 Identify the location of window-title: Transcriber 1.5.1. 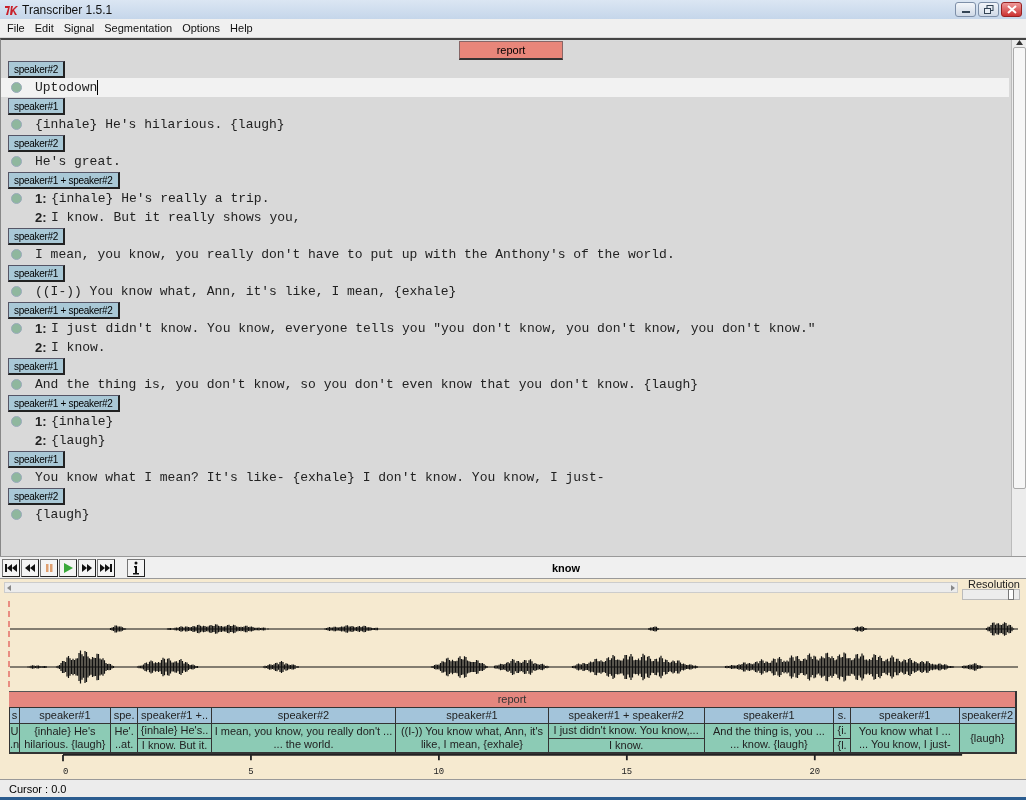
(68, 9).